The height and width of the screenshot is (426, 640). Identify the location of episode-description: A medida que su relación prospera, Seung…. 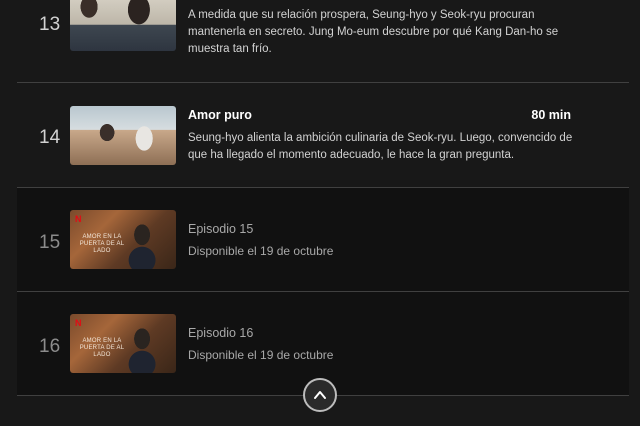
(373, 32).